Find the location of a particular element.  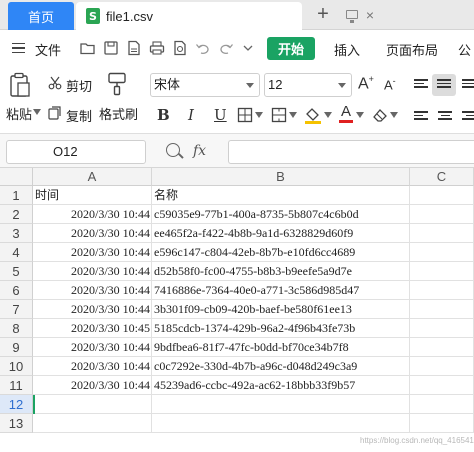

save-icon is located at coordinates (111, 48).